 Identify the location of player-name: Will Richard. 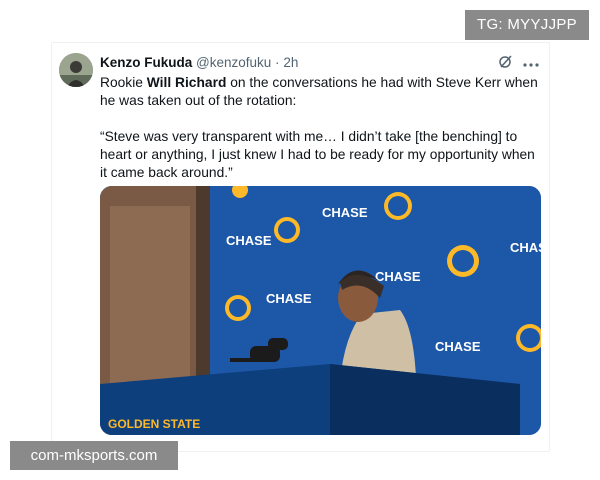
(186, 82).